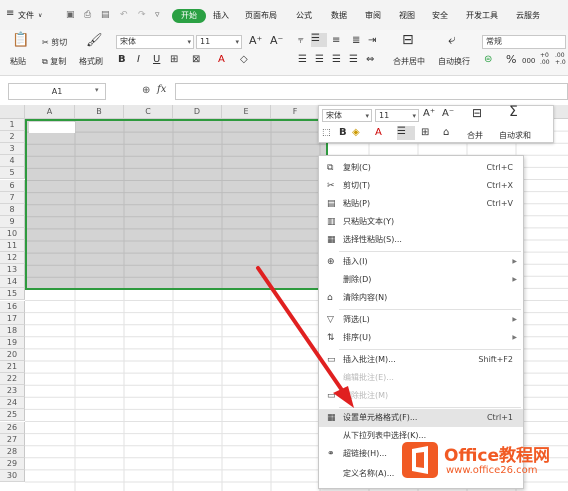 The width and height of the screenshot is (568, 491). I want to click on watermark-brand: Office教程网, so click(497, 456).